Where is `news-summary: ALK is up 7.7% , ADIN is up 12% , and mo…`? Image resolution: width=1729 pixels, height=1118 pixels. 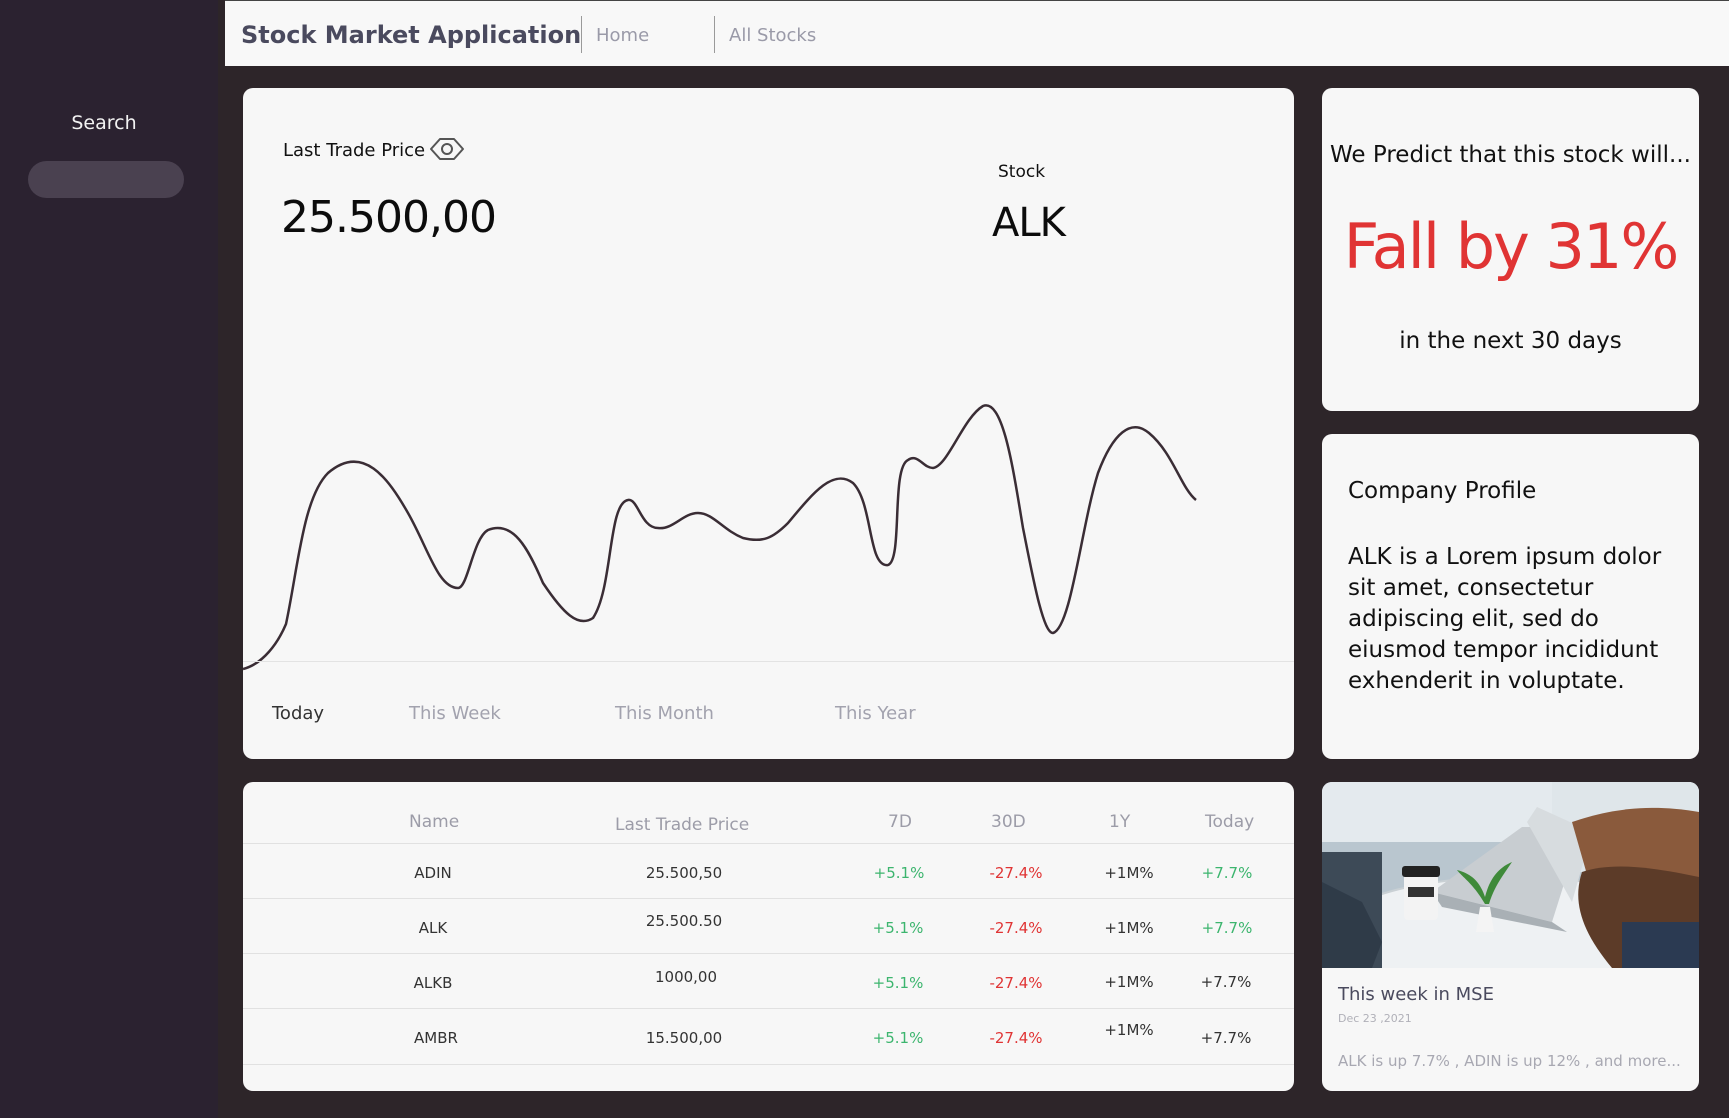 news-summary: ALK is up 7.7% , ADIN is up 12% , and mo… is located at coordinates (1509, 1061).